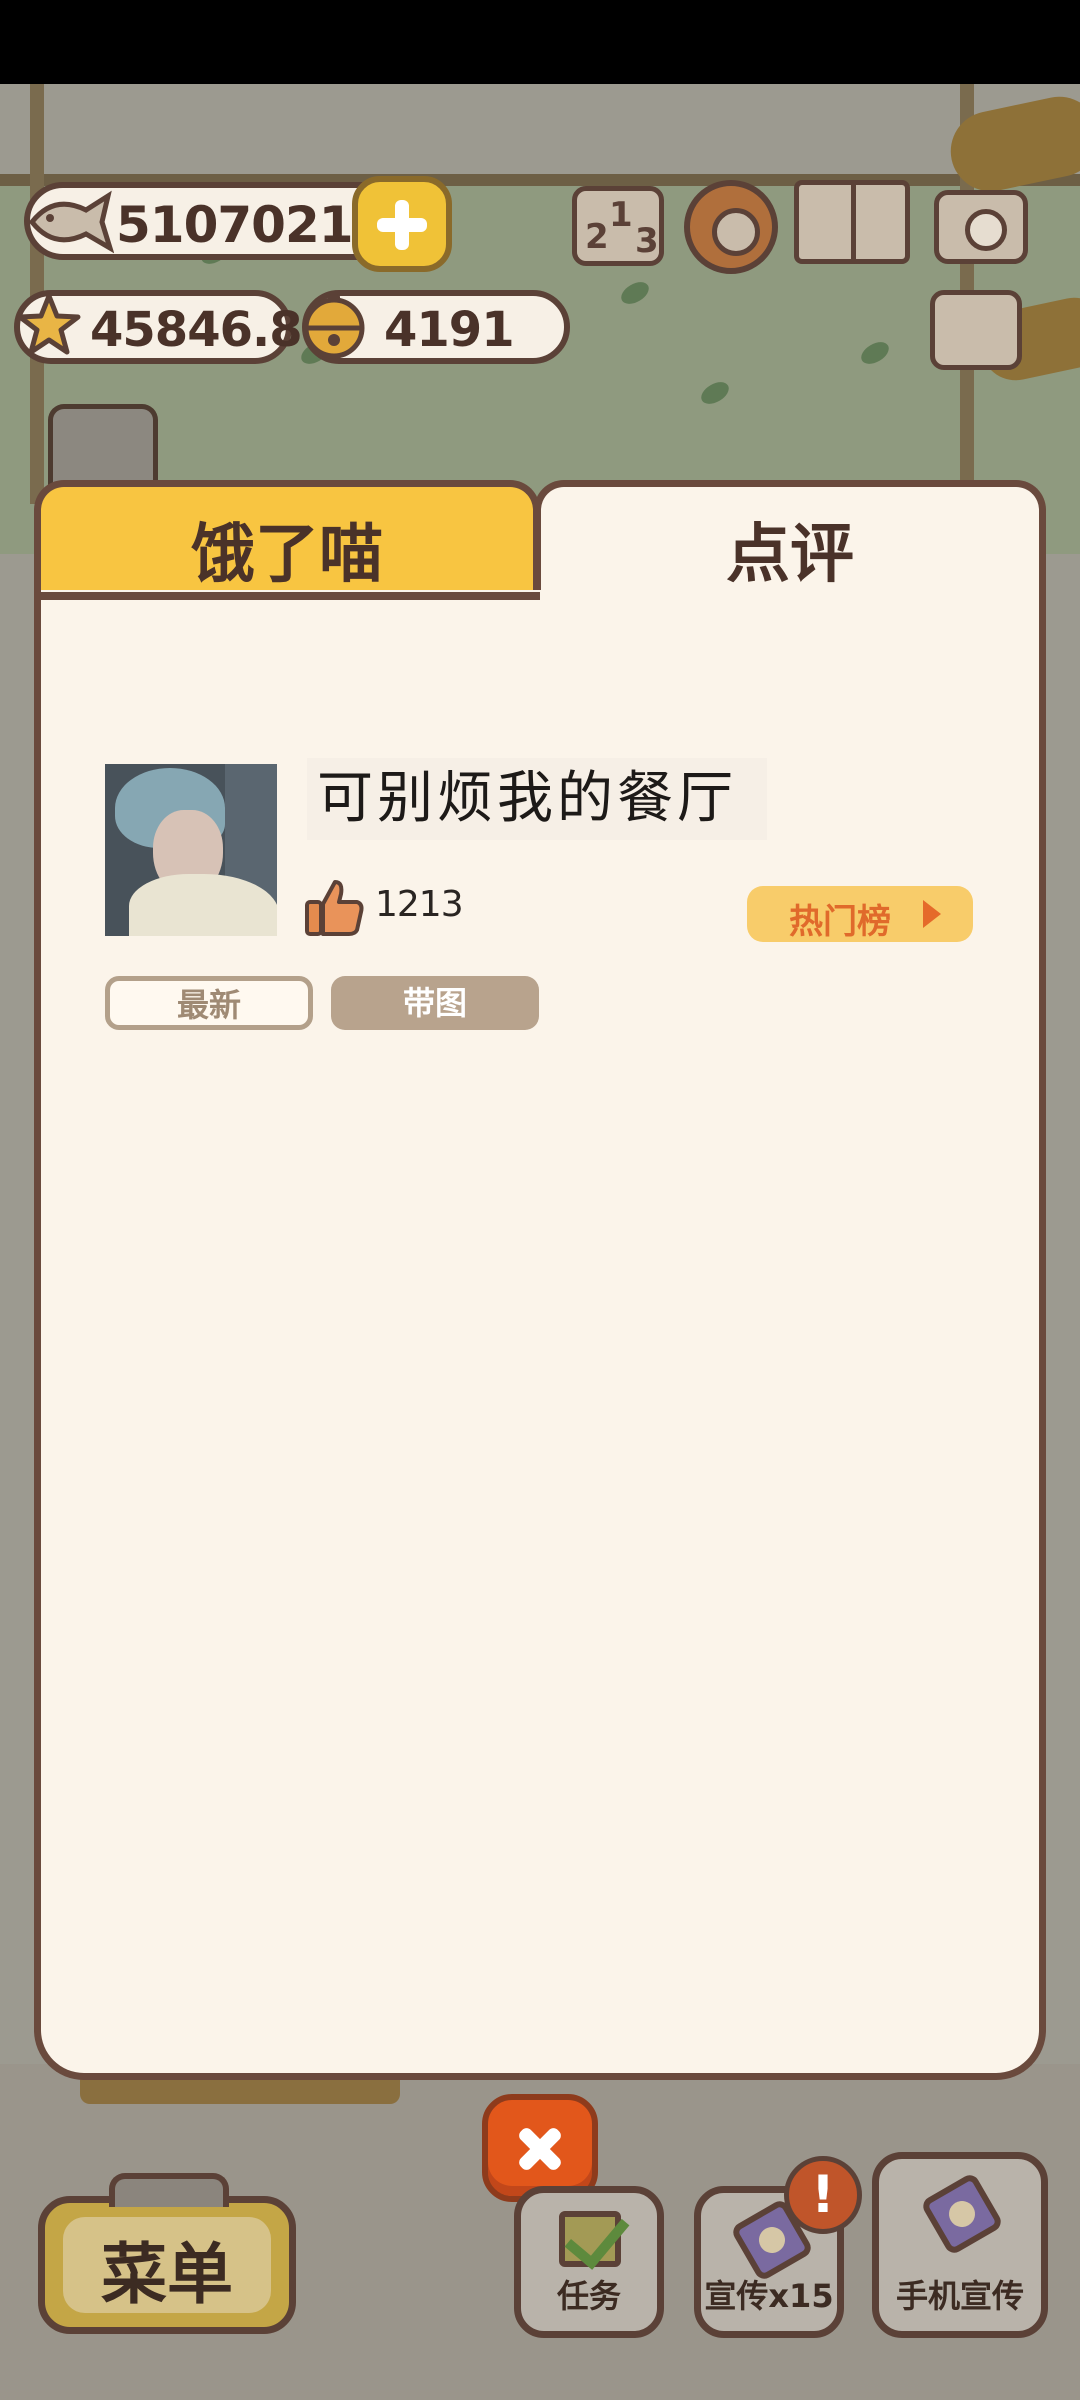 The width and height of the screenshot is (1080, 2400). Describe the element at coordinates (932, 914) in the screenshot. I see `chevron-right-icon` at that location.